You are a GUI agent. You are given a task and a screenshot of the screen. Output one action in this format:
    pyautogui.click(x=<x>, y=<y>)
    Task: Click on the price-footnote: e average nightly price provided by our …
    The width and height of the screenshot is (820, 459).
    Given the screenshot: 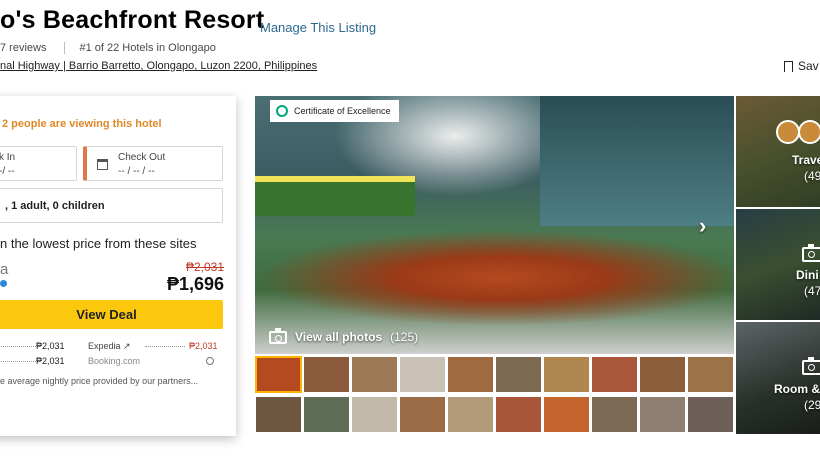 What is the action you would take?
    pyautogui.click(x=99, y=381)
    